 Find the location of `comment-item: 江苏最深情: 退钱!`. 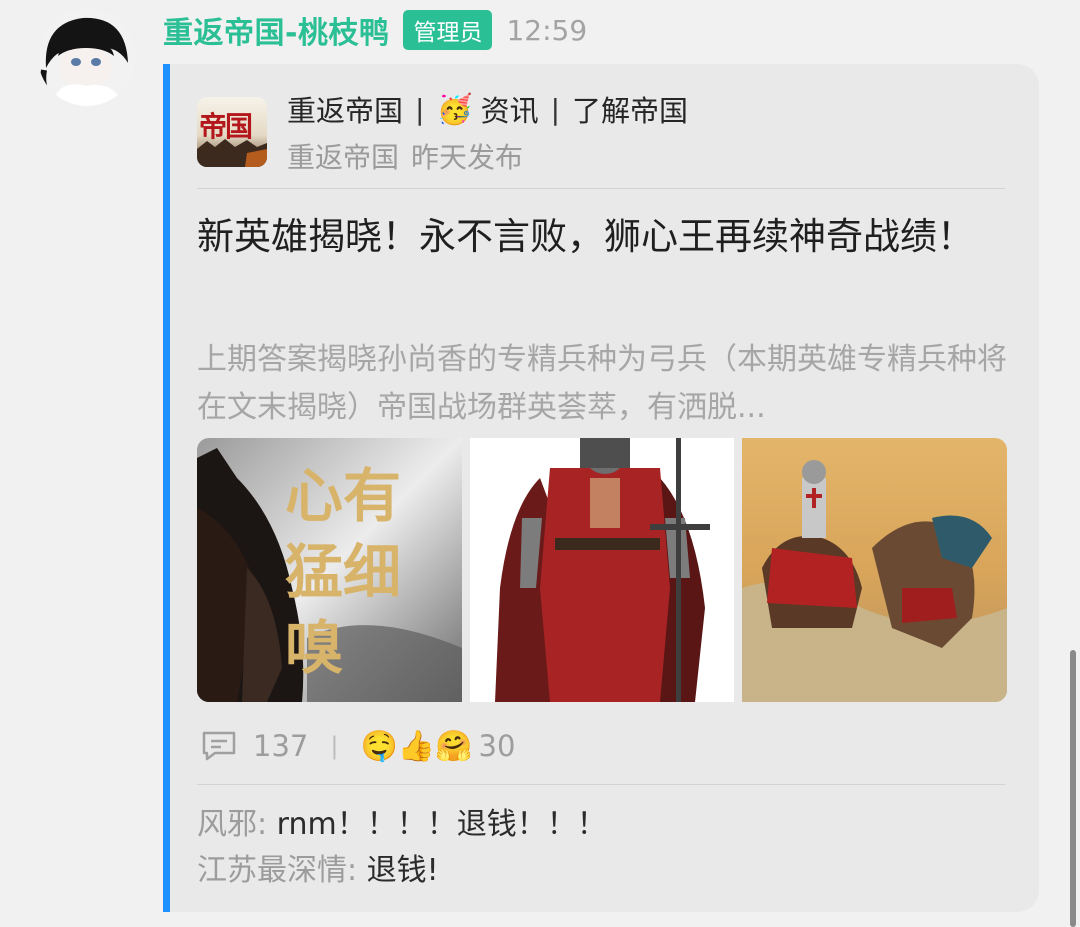

comment-item: 江苏最深情: 退钱! is located at coordinates (402, 871).